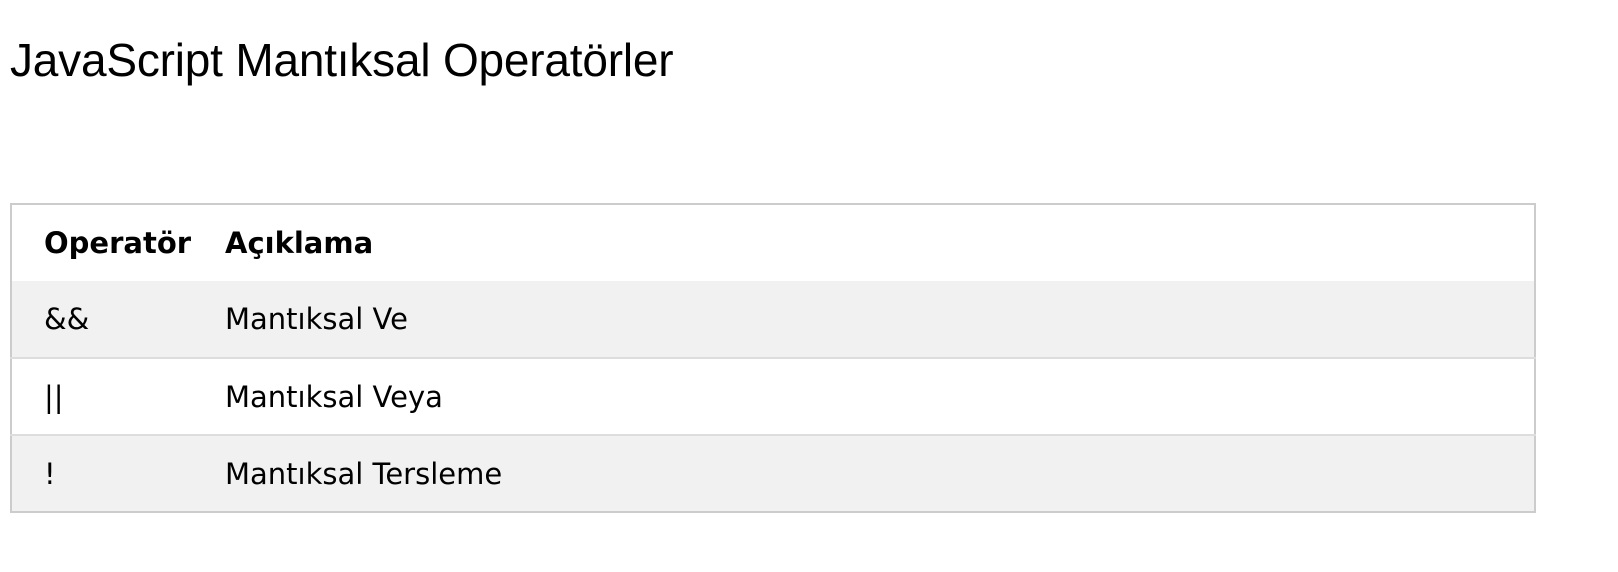 The width and height of the screenshot is (1618, 572). I want to click on page-title: JavaScript Mantıksal Operatörler, so click(342, 60).